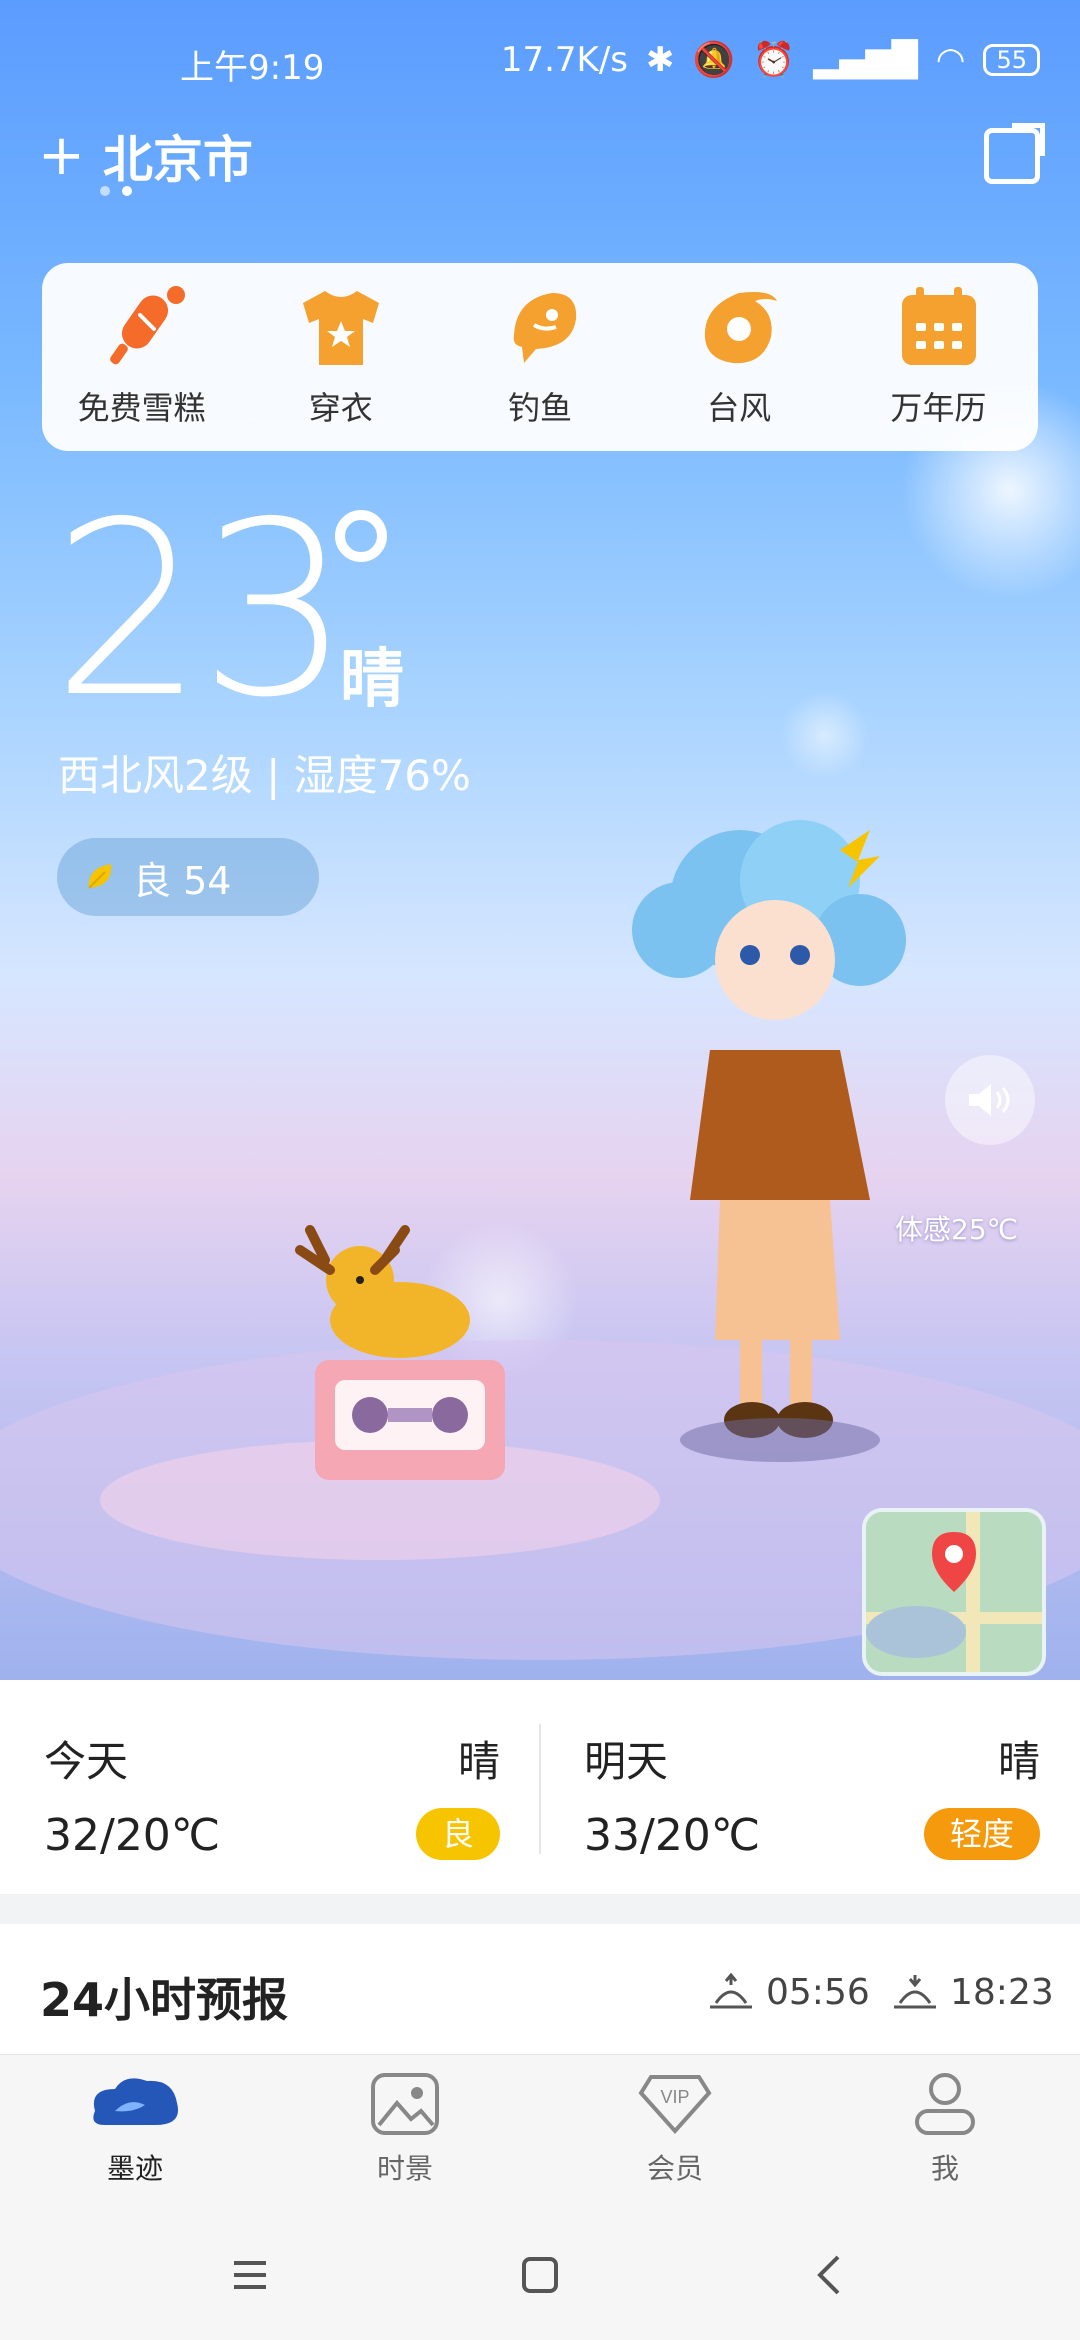  I want to click on mute-icon: 🔕, so click(713, 60).